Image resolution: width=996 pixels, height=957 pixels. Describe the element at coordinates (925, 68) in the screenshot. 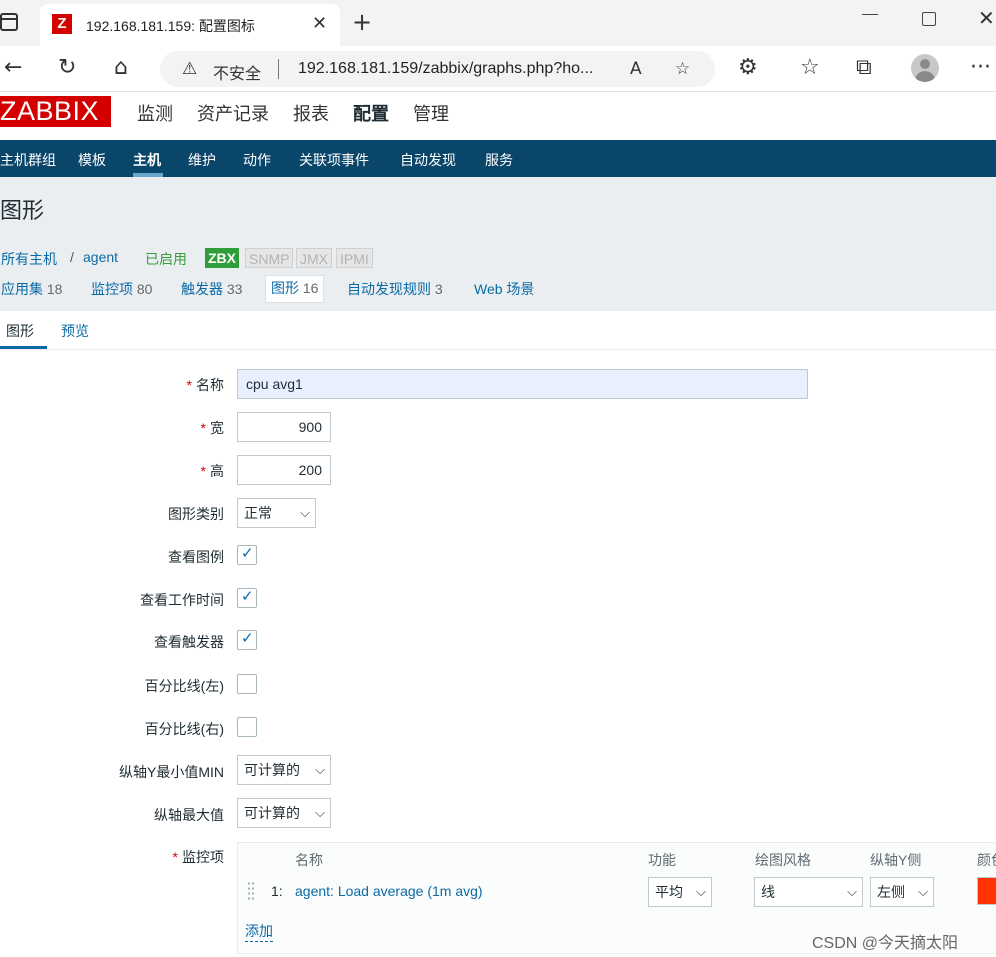

I see `avatar-icon` at that location.